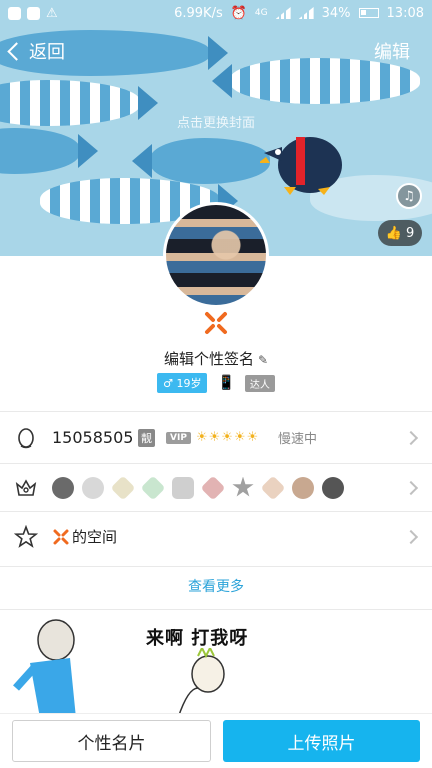 The image size is (432, 768). I want to click on bottom-action-bar: 个性名片 上传照片, so click(216, 740).